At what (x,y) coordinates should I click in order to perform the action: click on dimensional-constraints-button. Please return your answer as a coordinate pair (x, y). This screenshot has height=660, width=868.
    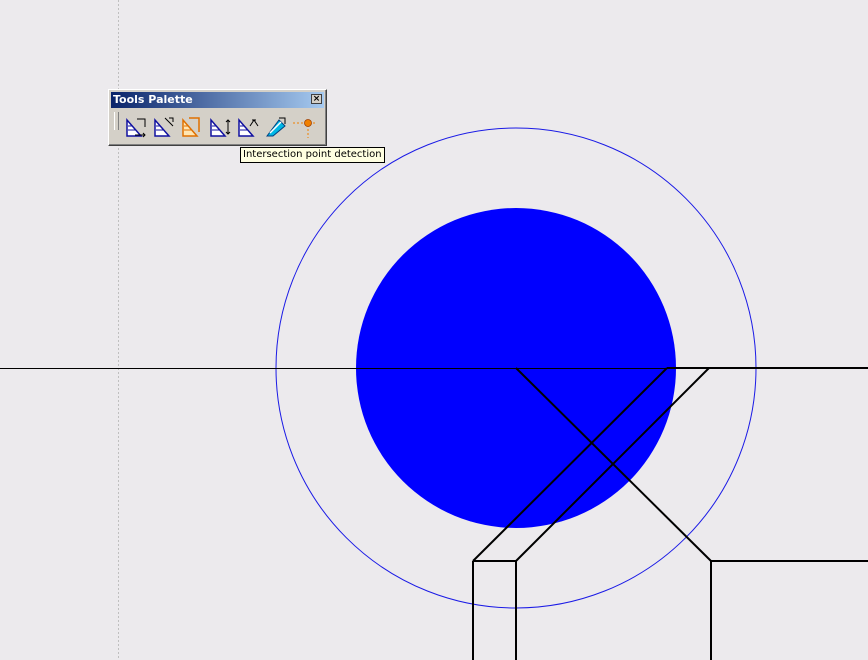
    Looking at the image, I should click on (219, 127).